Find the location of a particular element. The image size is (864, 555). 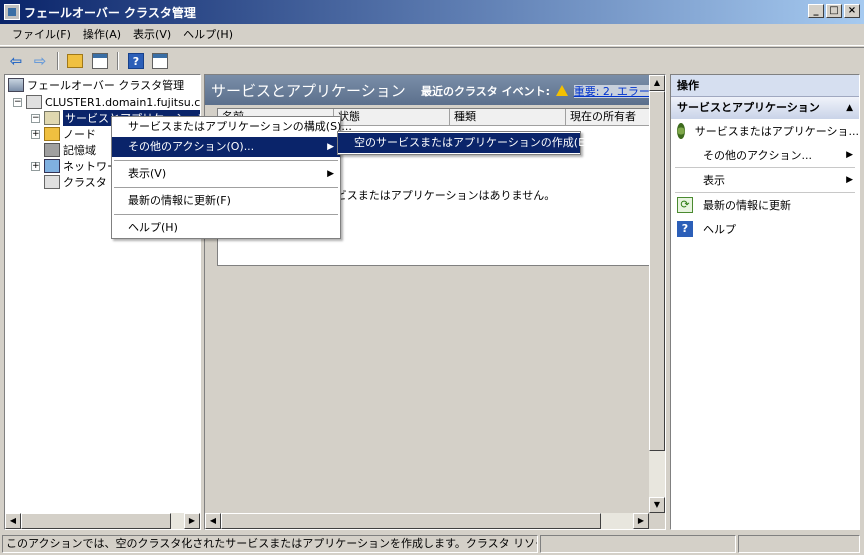

minimize-button: _ is located at coordinates (816, 11).